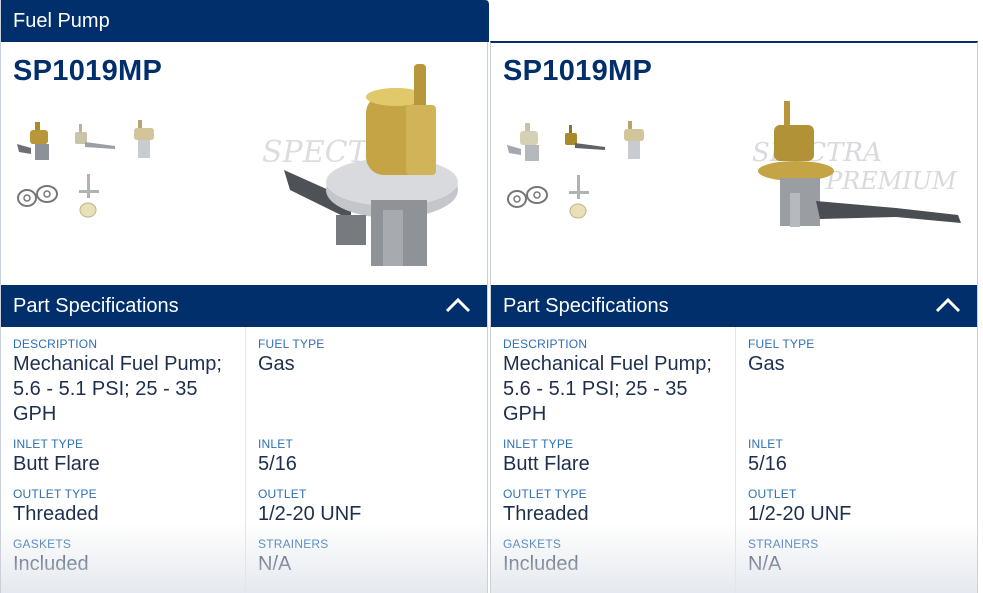  I want to click on svg-text: PREMIUM, so click(891, 181).